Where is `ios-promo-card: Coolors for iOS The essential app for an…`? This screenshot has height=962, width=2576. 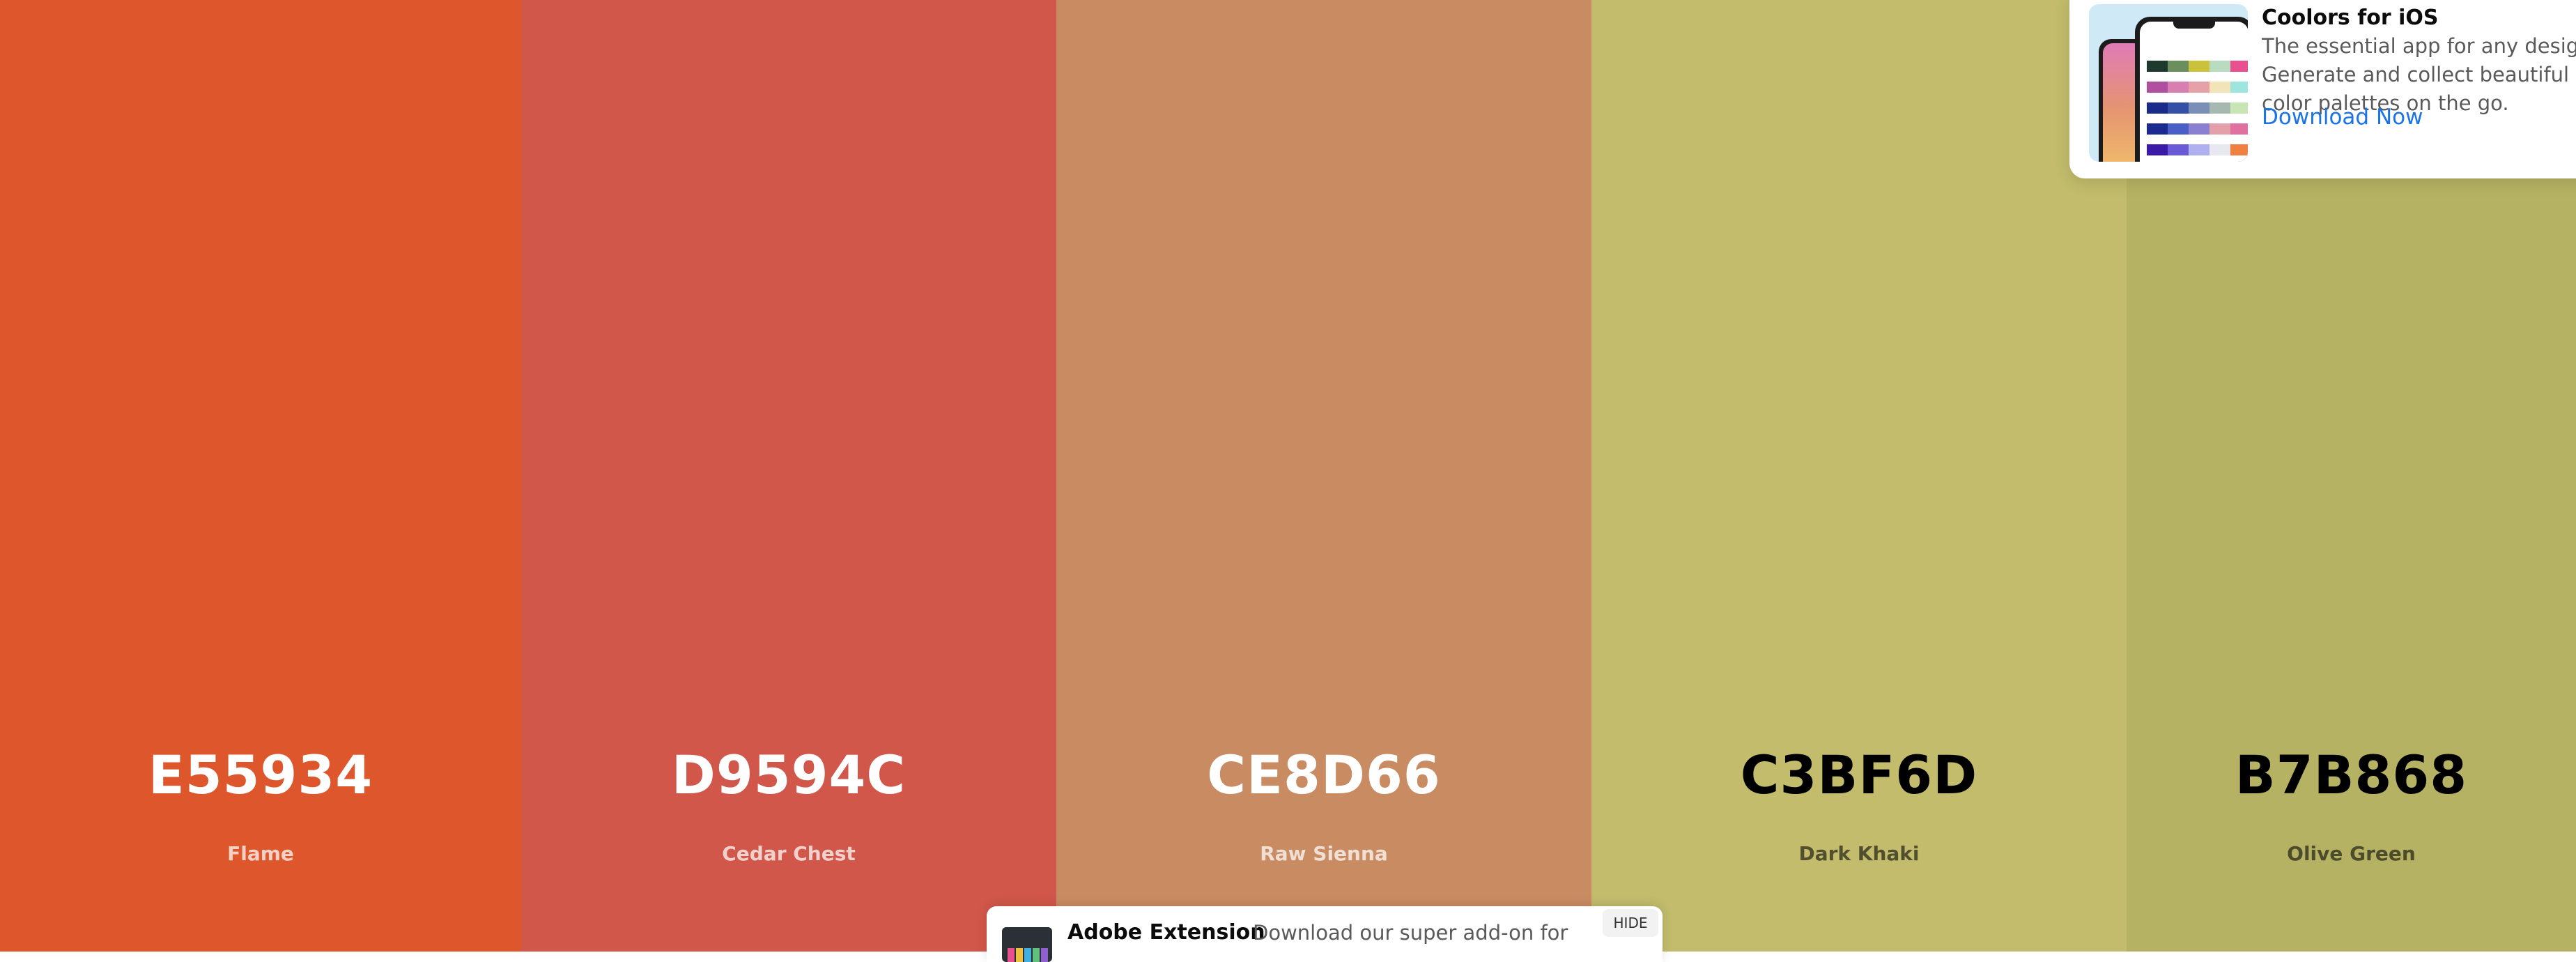
ios-promo-card: Coolors for iOS The essential app for an… is located at coordinates (2322, 89).